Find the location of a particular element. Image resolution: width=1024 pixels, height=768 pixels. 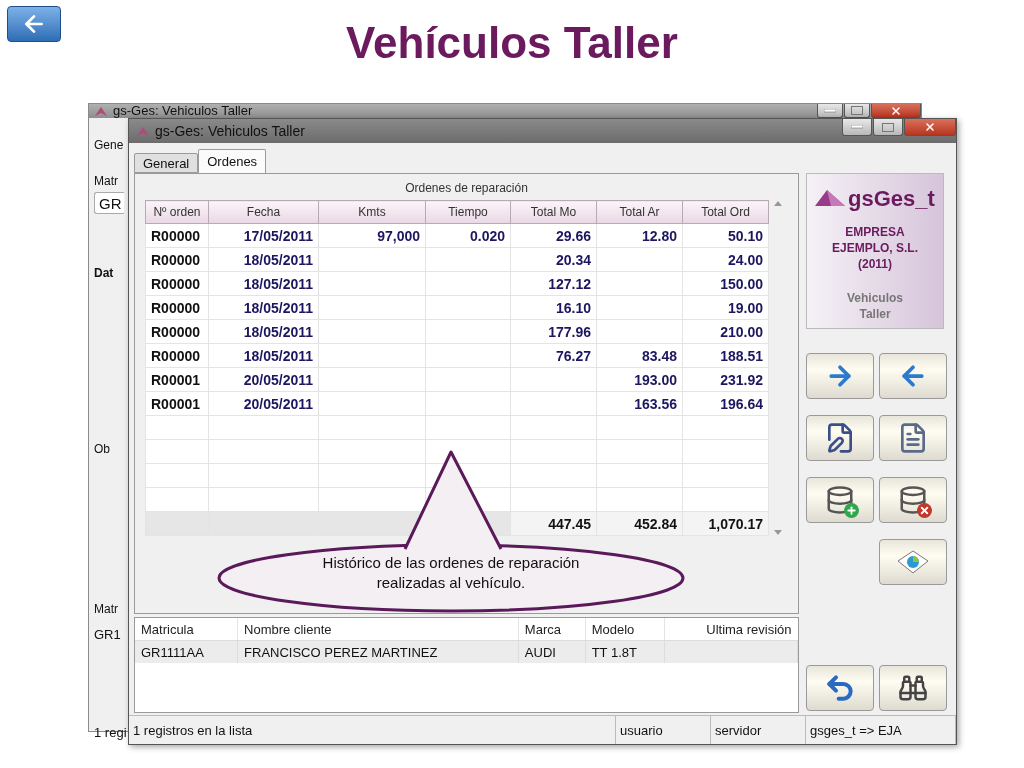

tab: Ordenes is located at coordinates (232, 161).